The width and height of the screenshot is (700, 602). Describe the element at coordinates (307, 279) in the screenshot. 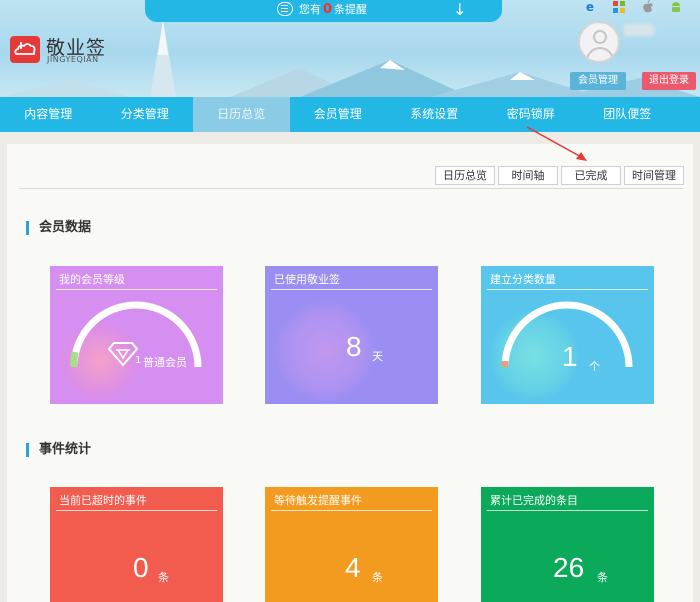

I see `card-title: 已使用敬业签` at that location.